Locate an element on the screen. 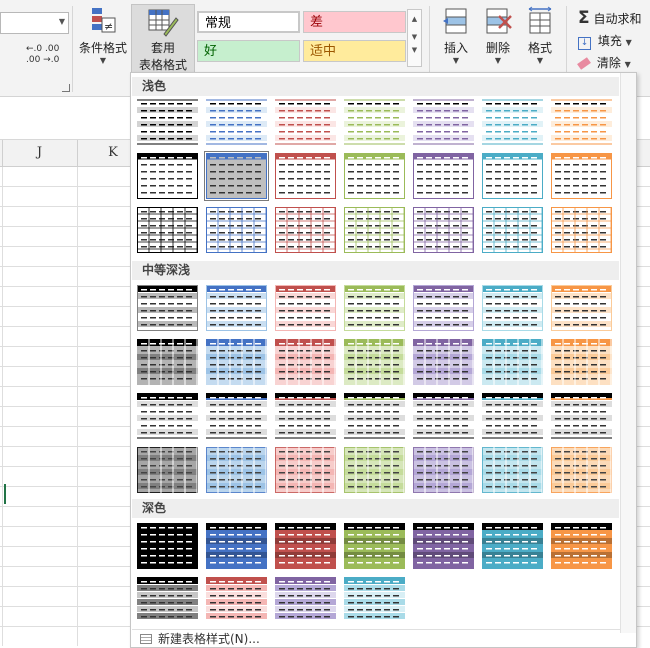 The height and width of the screenshot is (648, 650). section-medium: 中等深浅 is located at coordinates (375, 270).